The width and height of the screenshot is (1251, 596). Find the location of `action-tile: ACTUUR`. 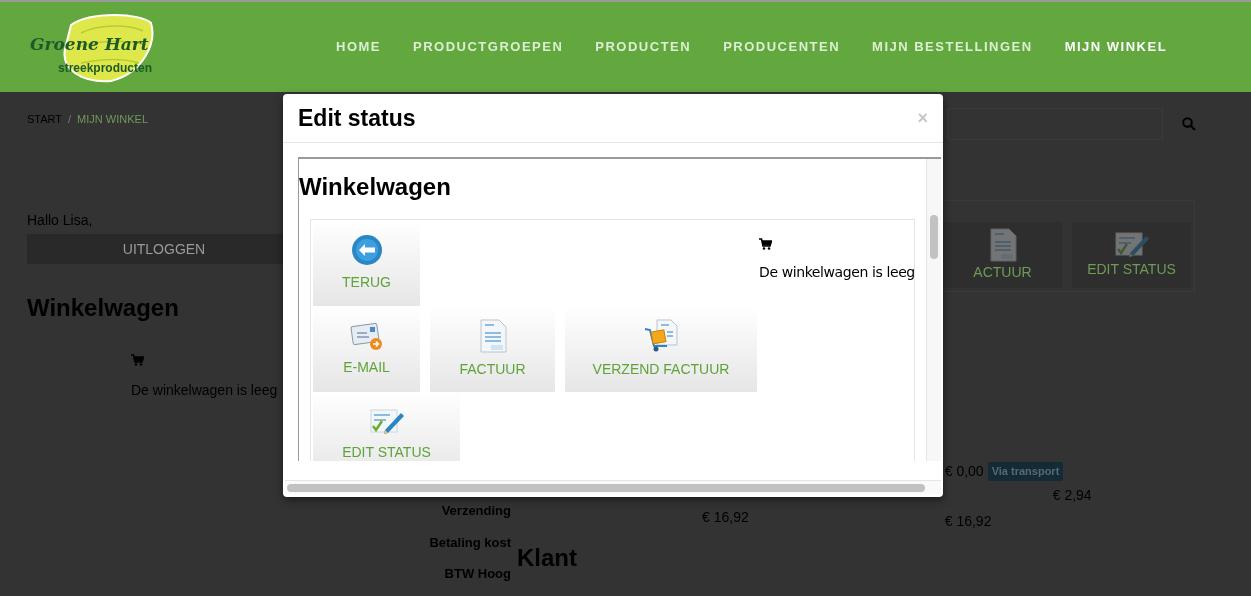

action-tile: ACTUUR is located at coordinates (1002, 255).